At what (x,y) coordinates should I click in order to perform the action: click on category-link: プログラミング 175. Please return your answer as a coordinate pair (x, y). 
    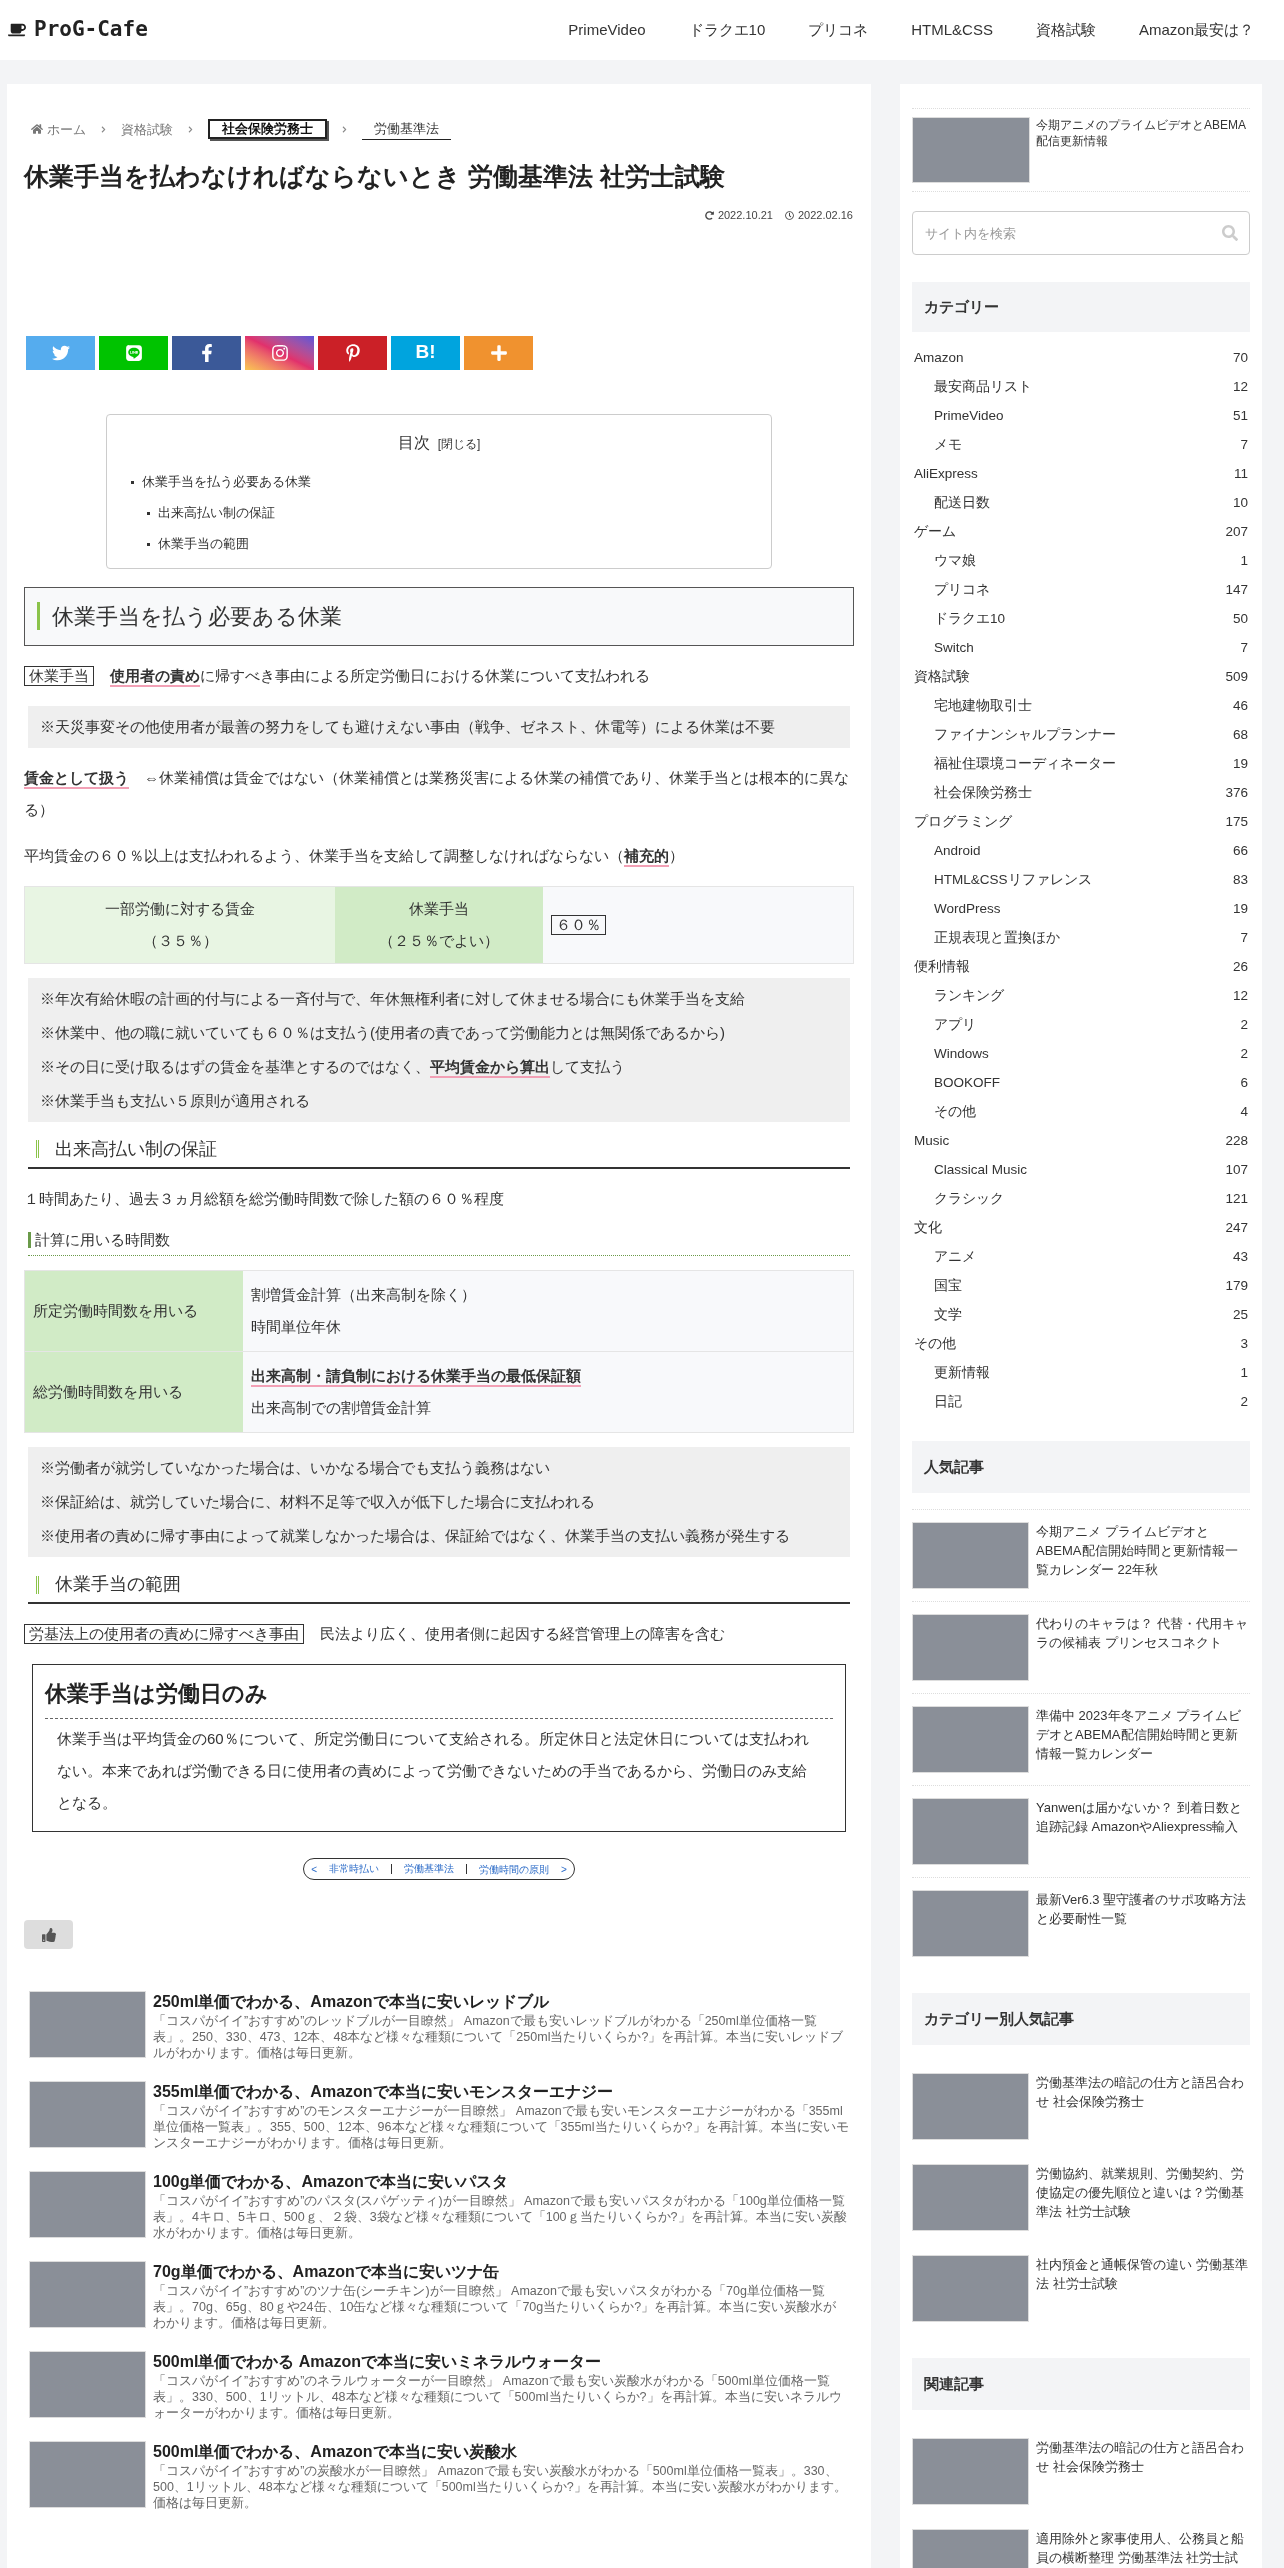
    Looking at the image, I should click on (1081, 822).